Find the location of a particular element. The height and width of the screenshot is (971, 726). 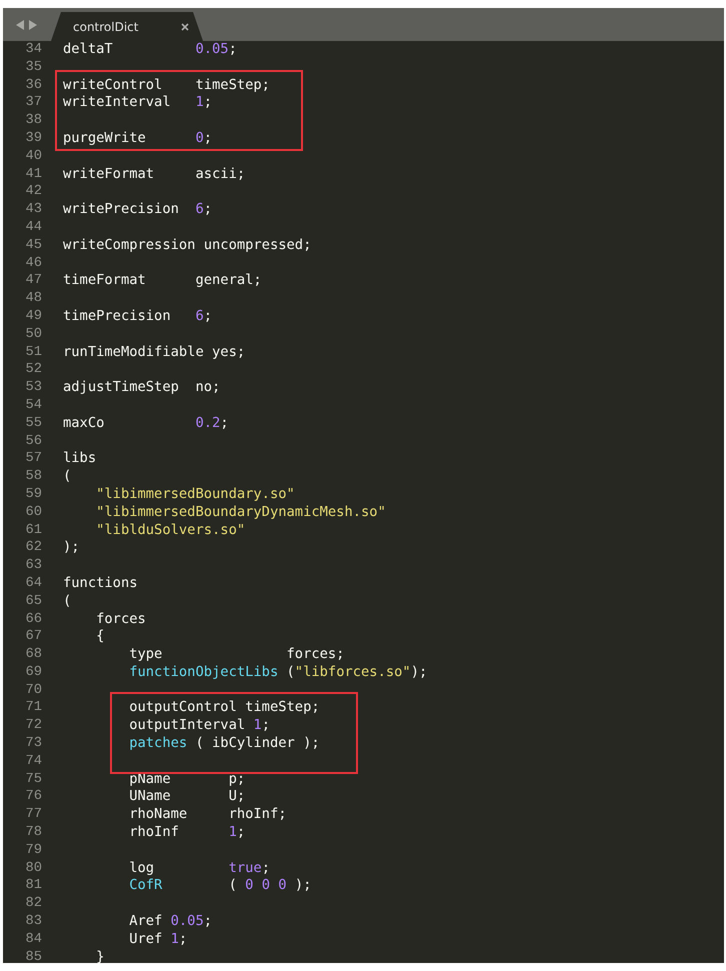

code-line: timeFormat general; is located at coordinates (162, 281).